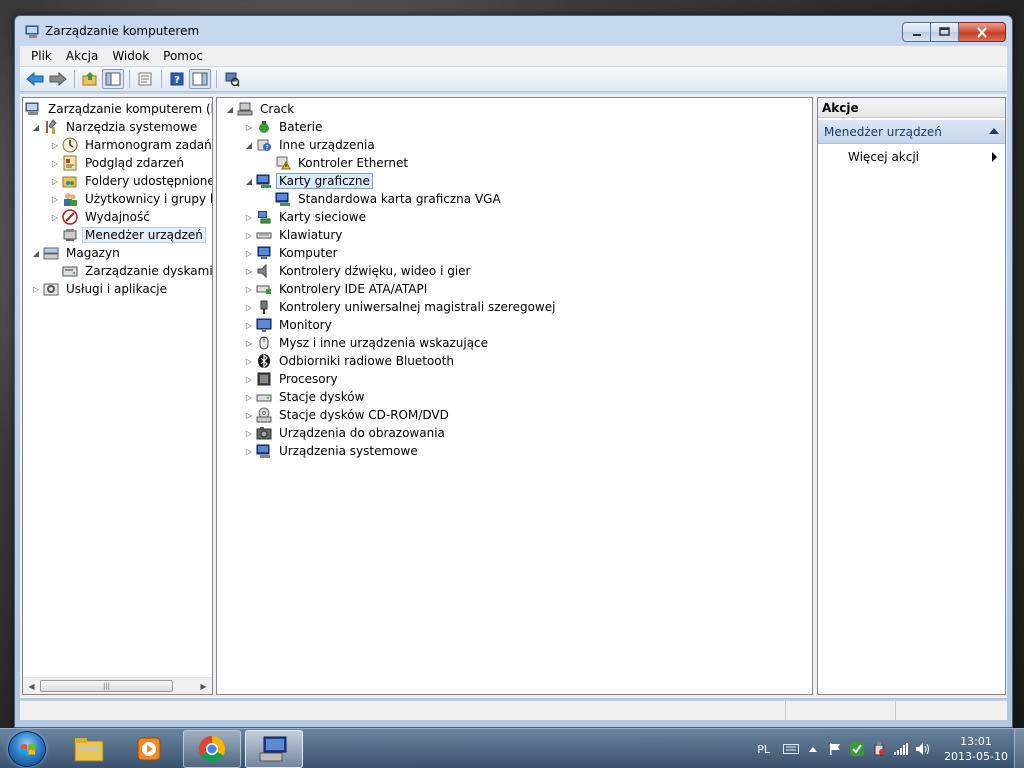 The width and height of the screenshot is (1024, 768). I want to click on clock: 13:01 2013-05-10, so click(976, 749).